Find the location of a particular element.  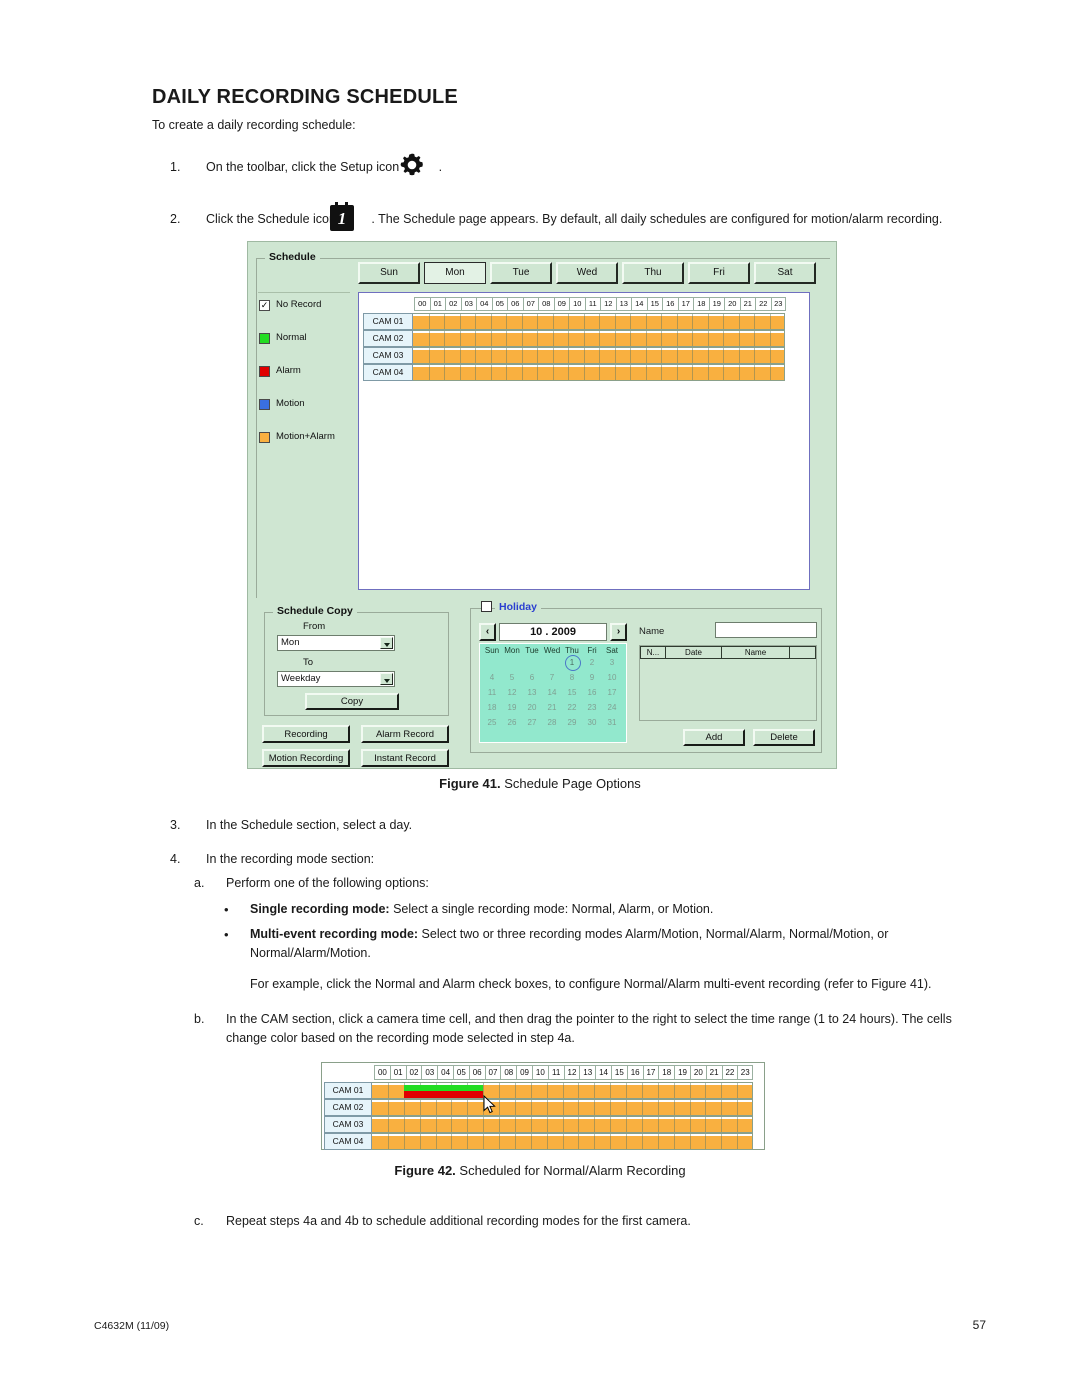

calendar-day: 14 is located at coordinates (552, 692).